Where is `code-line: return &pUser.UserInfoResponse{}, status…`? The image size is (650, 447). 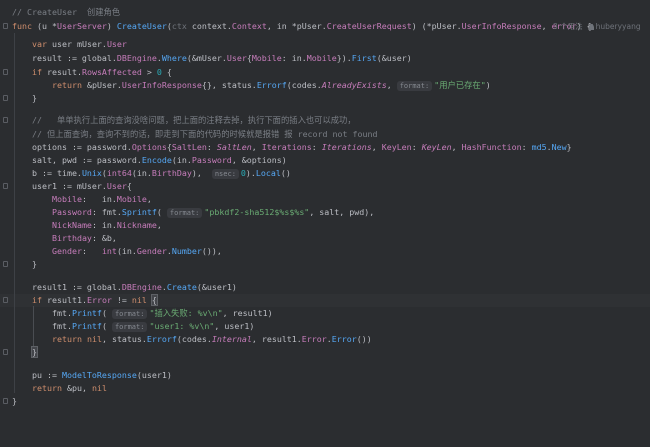 code-line: return &pUser.UserInfoResponse{}, status… is located at coordinates (325, 85).